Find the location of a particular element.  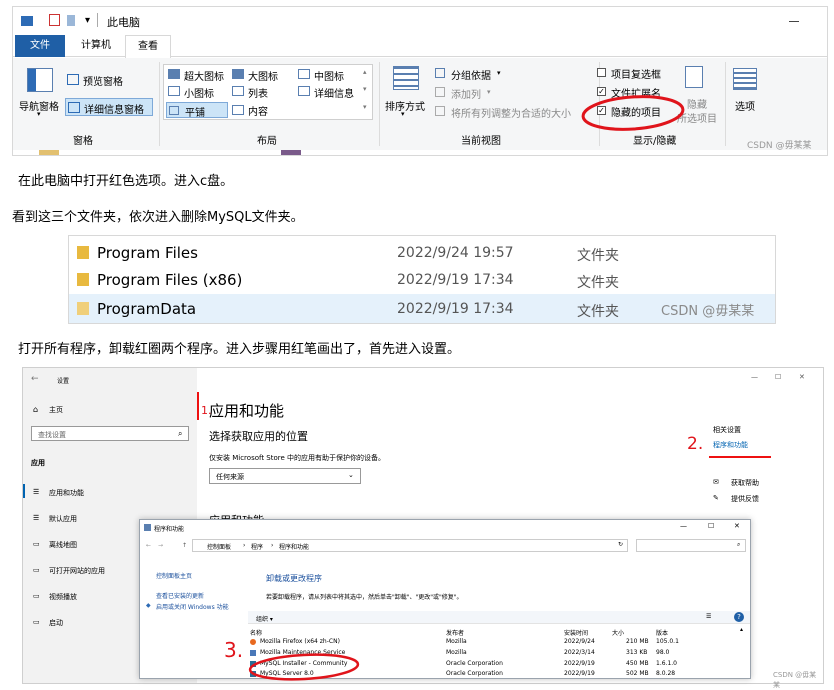

layout-small-icons: 小图标 is located at coordinates (199, 92).